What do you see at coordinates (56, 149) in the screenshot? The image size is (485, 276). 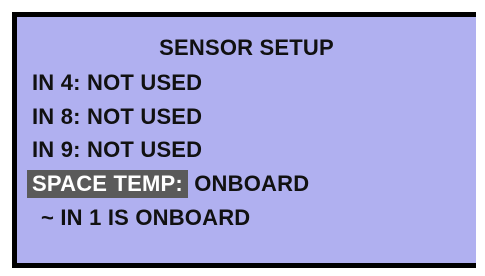 I see `setting-label: IN 9:` at bounding box center [56, 149].